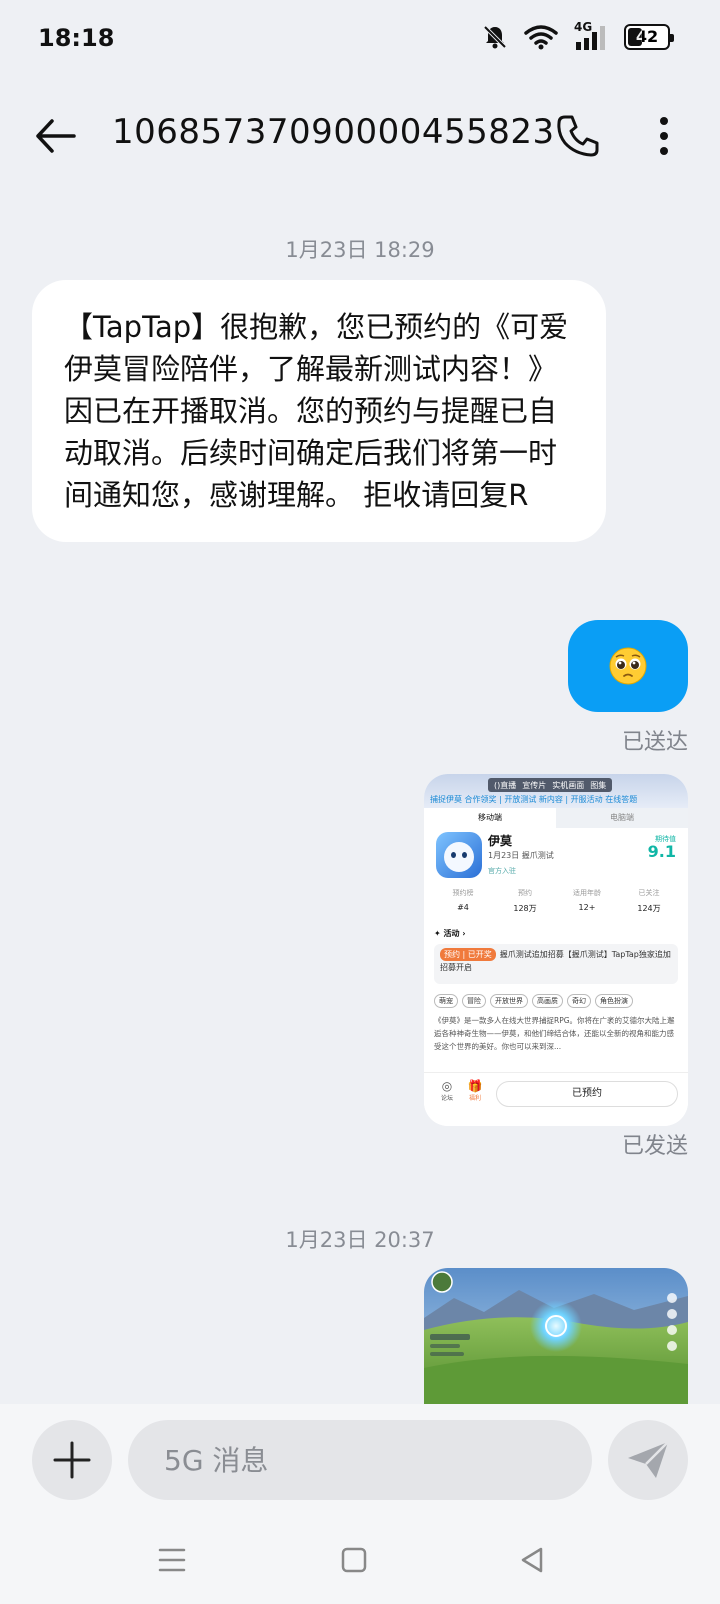 This screenshot has height=1604, width=720. I want to click on battery-tip, so click(672, 38).